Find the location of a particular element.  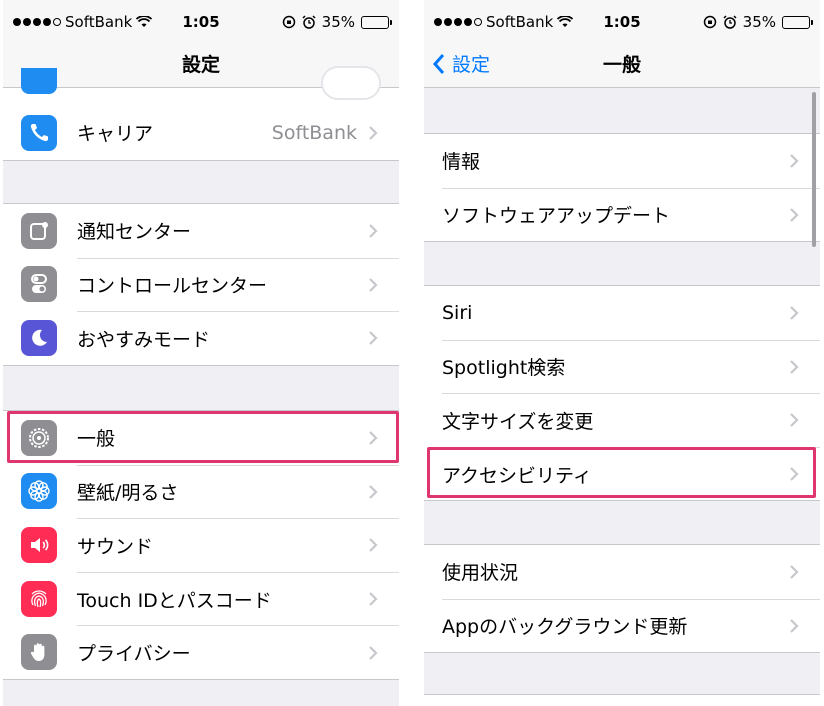

wallpaper-row: 壁紙/明るさ is located at coordinates (201, 491).